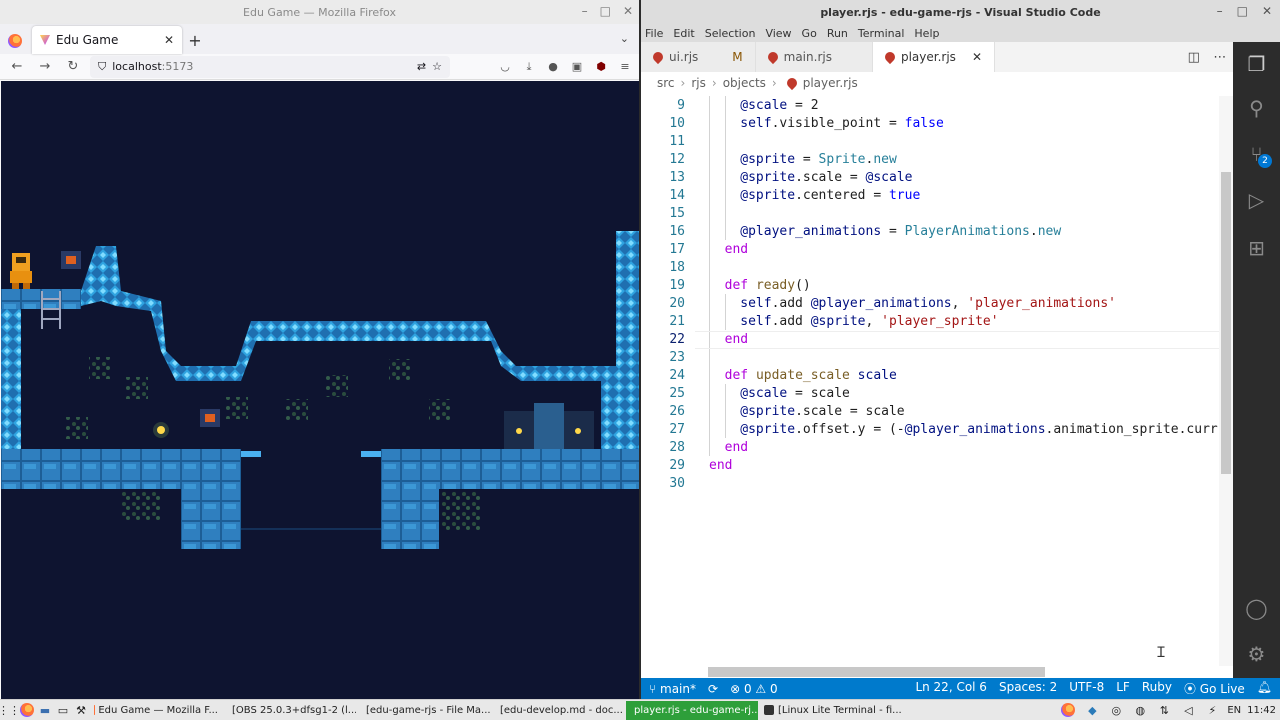  I want to click on tab-main-rjs: main.rjs, so click(814, 57).